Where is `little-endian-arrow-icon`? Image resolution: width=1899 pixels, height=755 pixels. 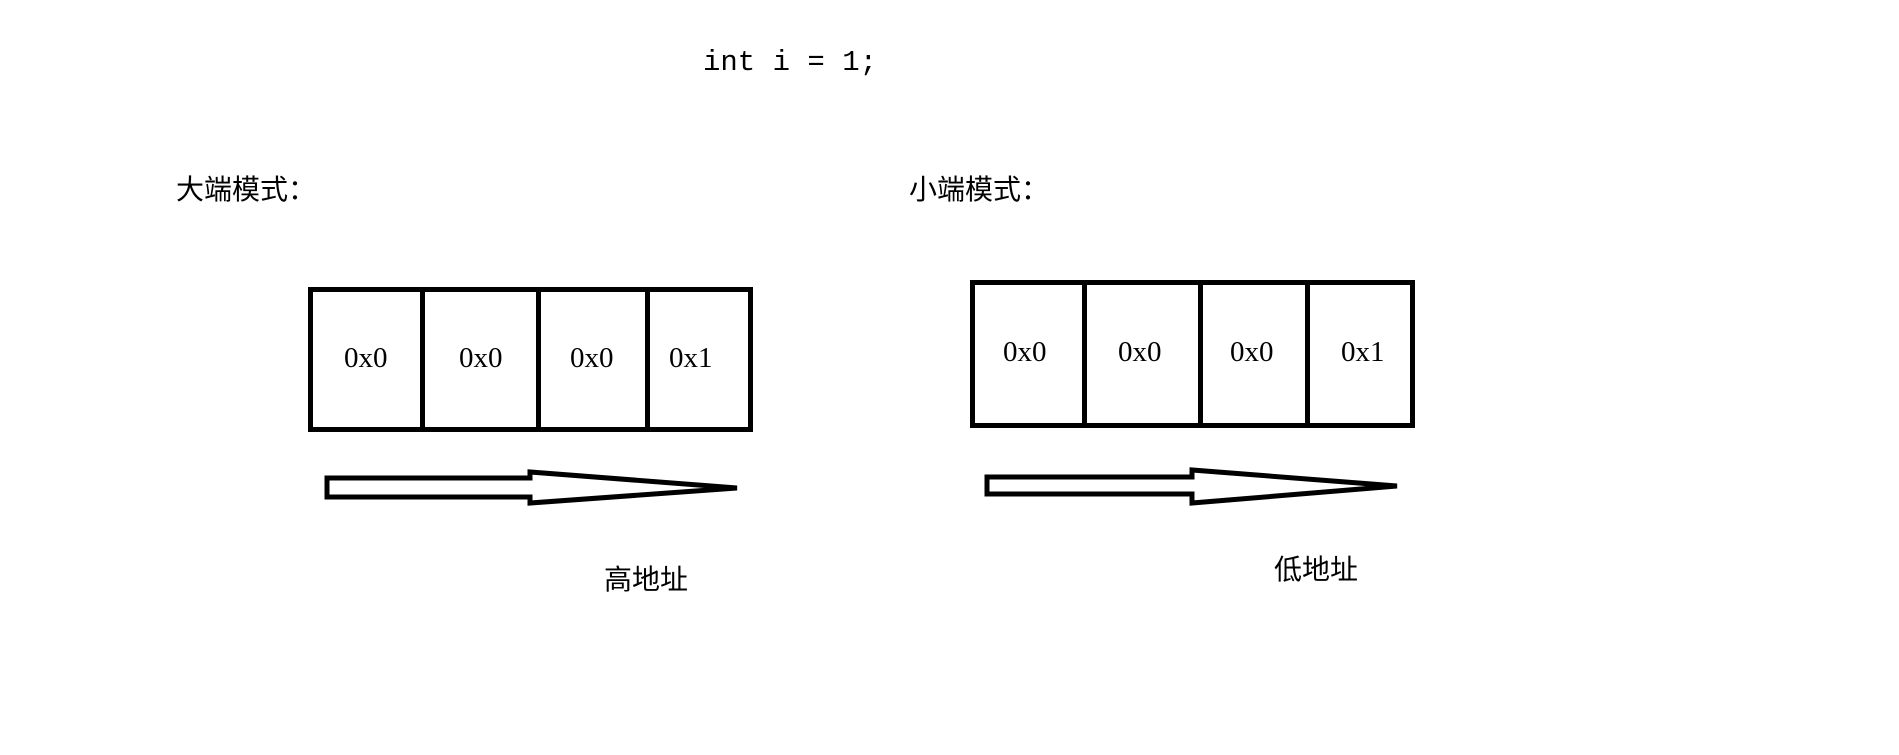
little-endian-arrow-icon is located at coordinates (1191, 486).